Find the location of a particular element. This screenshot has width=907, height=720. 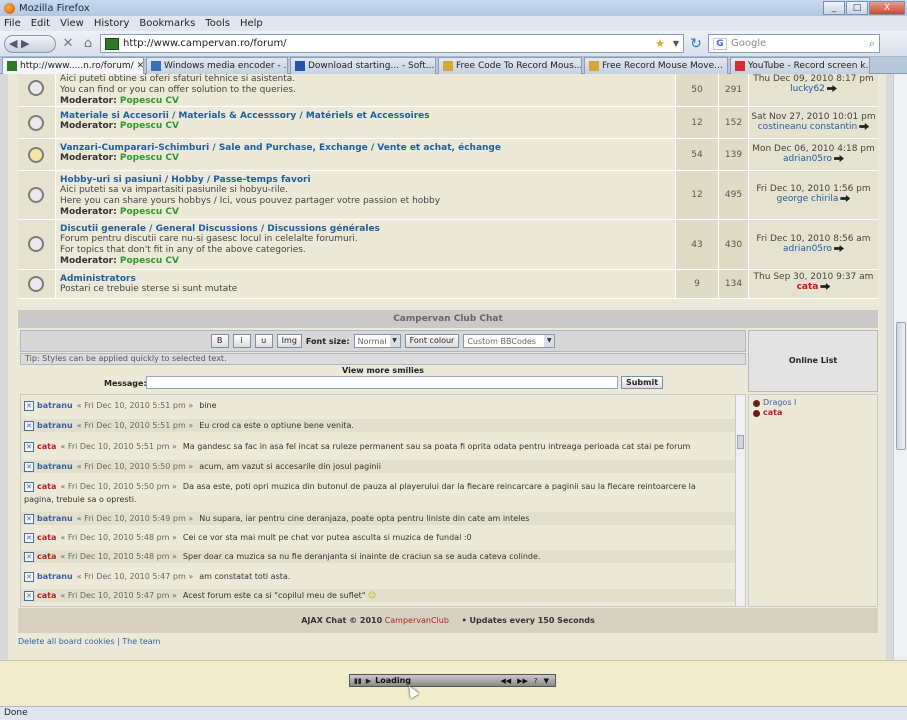

next-icon: ▶▶ is located at coordinates (522, 681).